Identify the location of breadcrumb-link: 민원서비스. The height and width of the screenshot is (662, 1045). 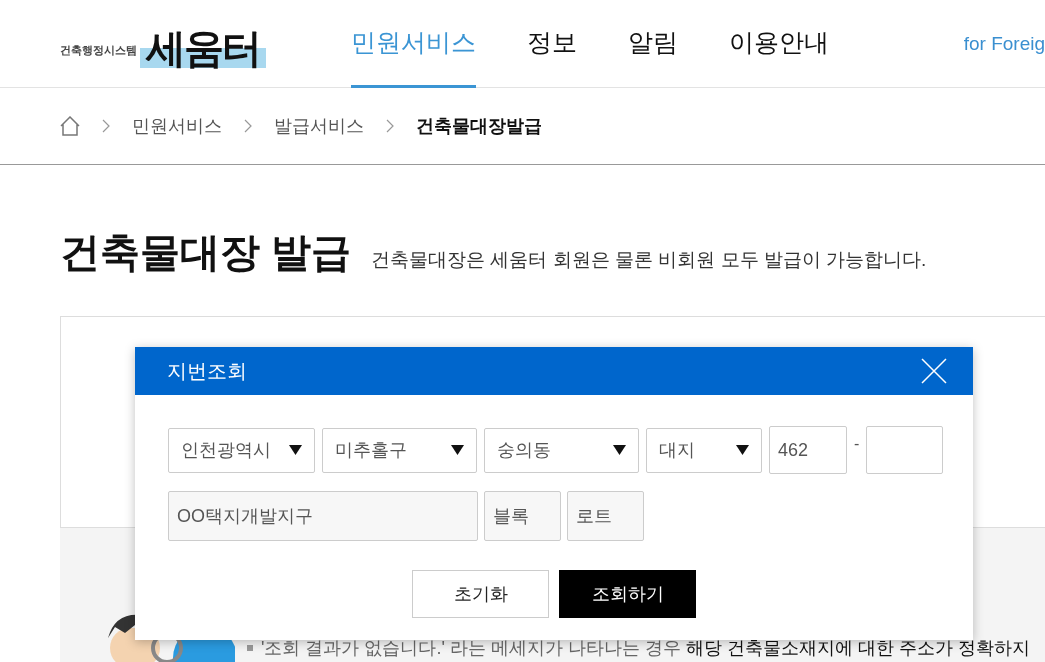
(177, 126).